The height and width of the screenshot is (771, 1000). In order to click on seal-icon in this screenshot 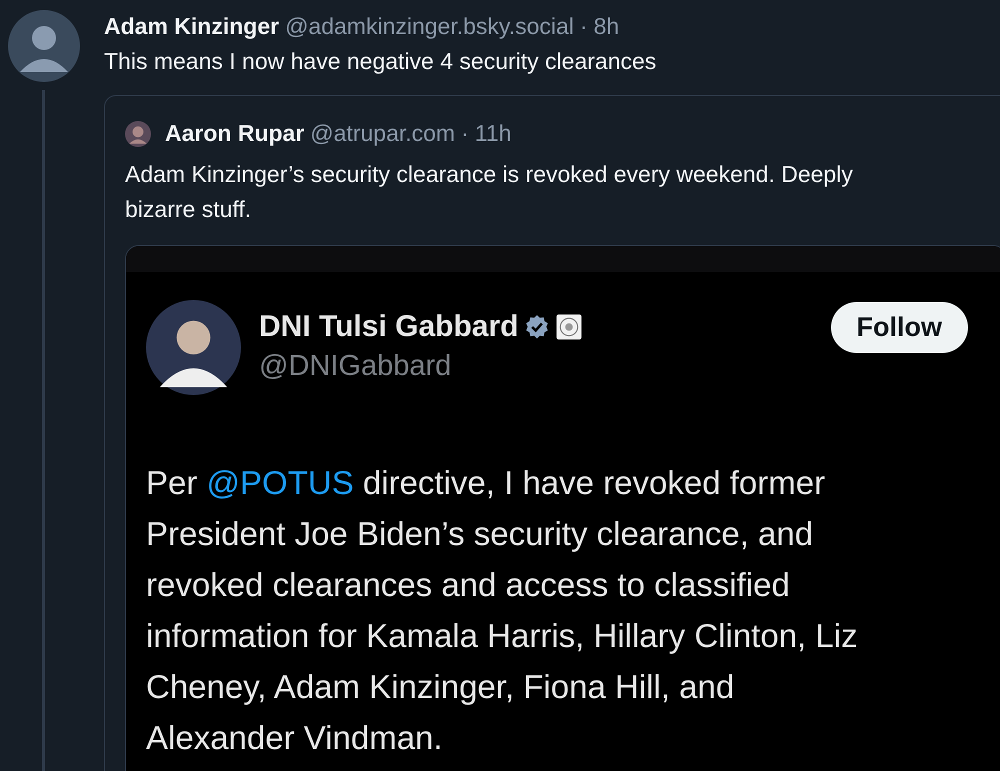, I will do `click(569, 327)`.